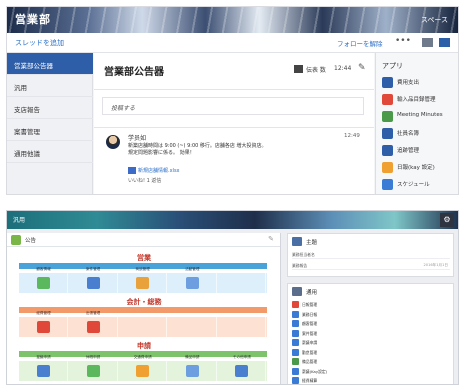 The image size is (459, 385). What do you see at coordinates (371, 315) in the screenshot?
I see `app-item: 業務日報` at bounding box center [371, 315].